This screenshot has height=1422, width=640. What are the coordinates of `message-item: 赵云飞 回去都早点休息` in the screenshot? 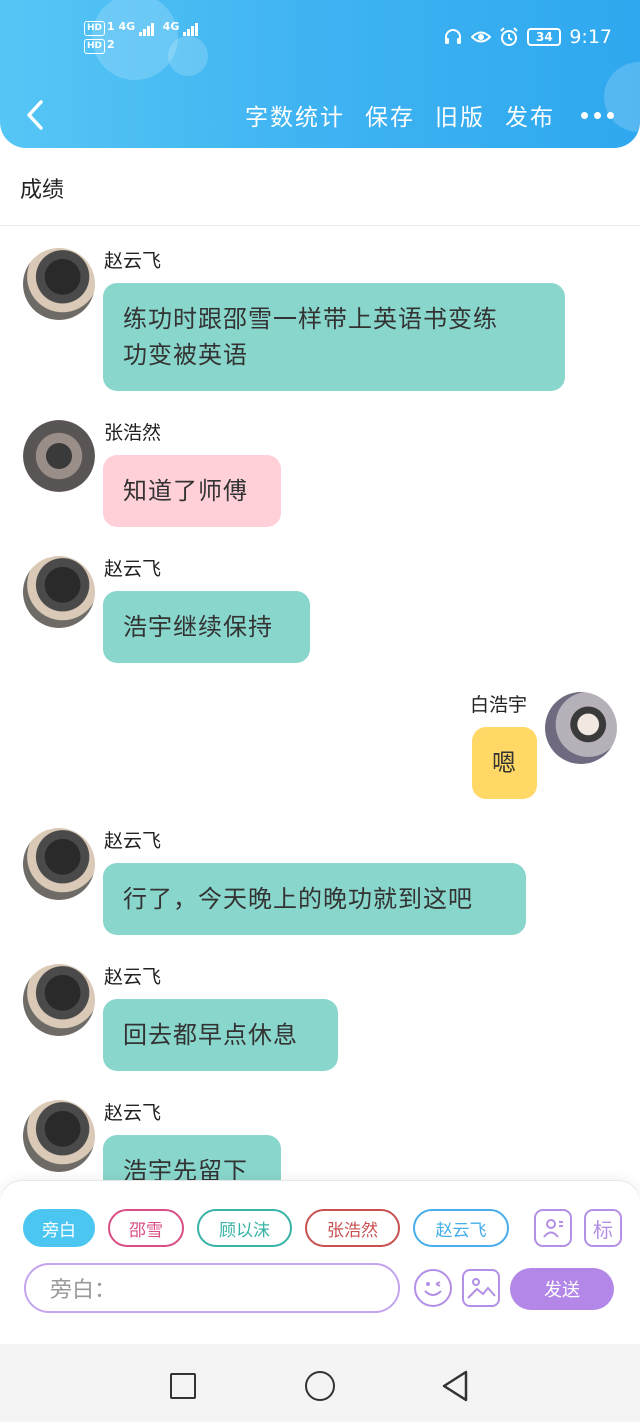 It's located at (320, 1017).